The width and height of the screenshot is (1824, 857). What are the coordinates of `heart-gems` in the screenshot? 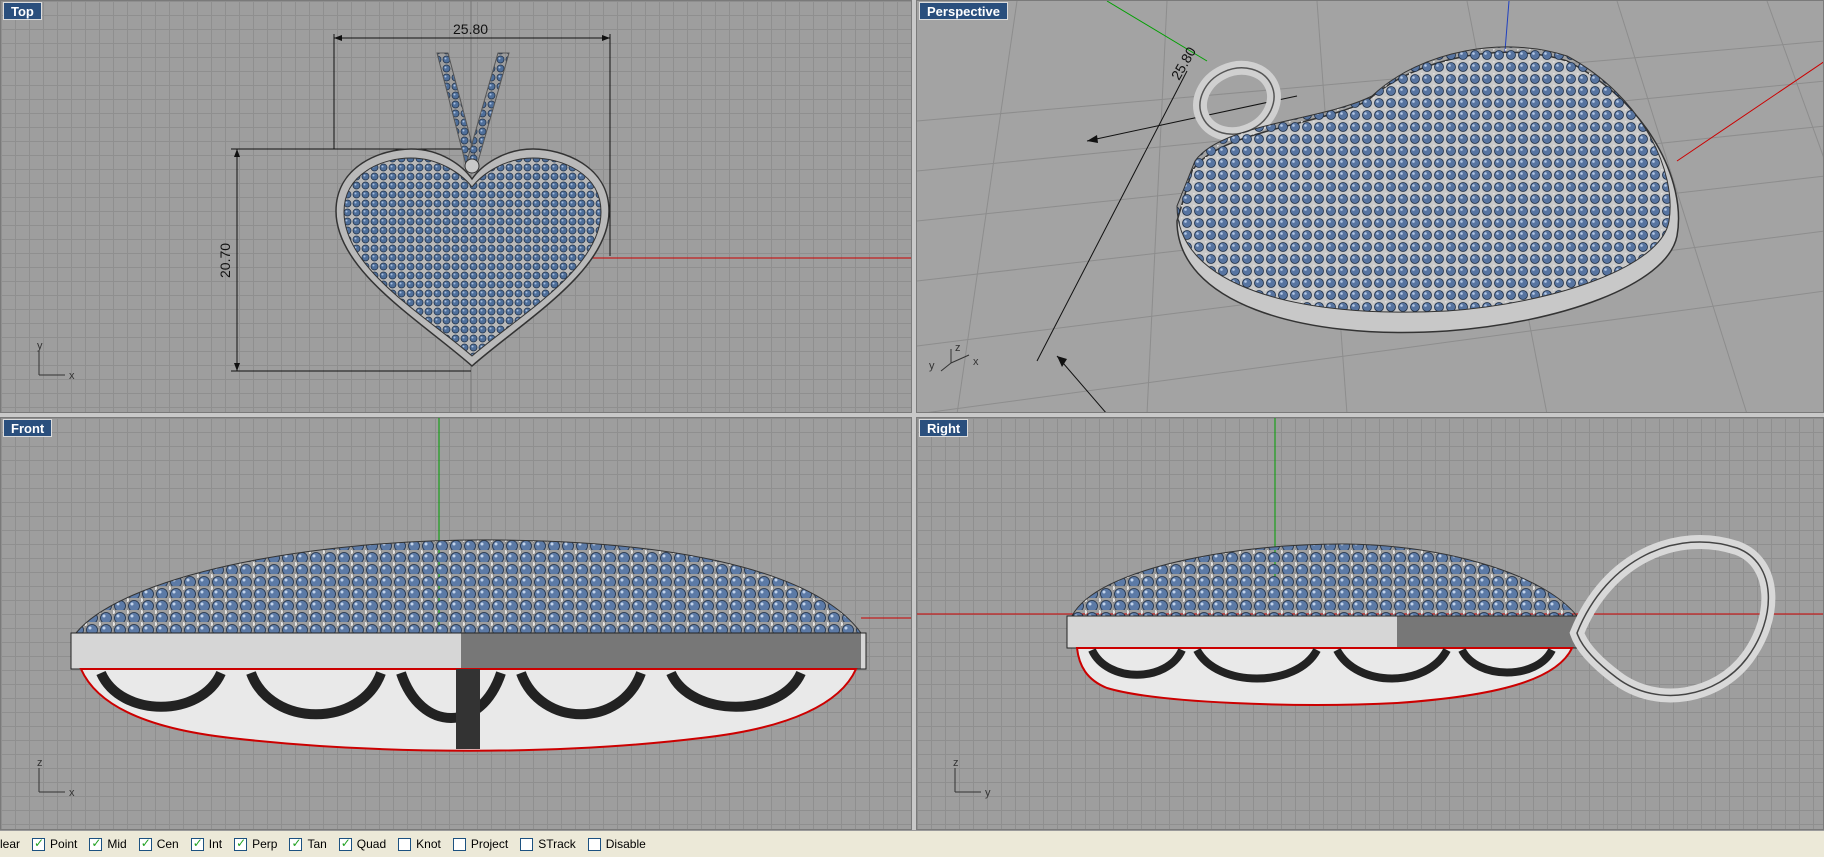 It's located at (472, 257).